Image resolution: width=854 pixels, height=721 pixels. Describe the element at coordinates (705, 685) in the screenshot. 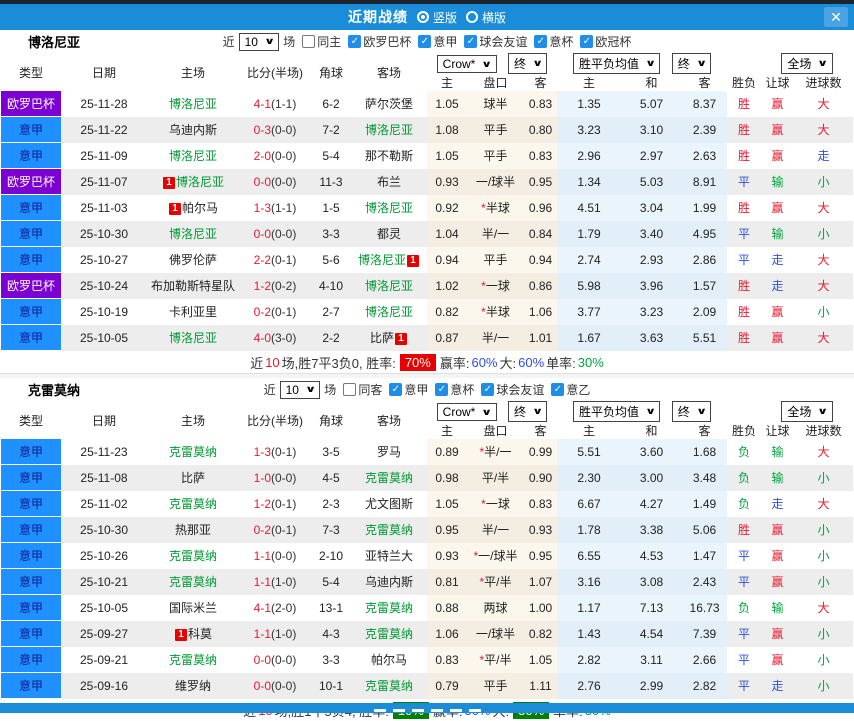

I see `avg-away-cell: 2.82` at that location.